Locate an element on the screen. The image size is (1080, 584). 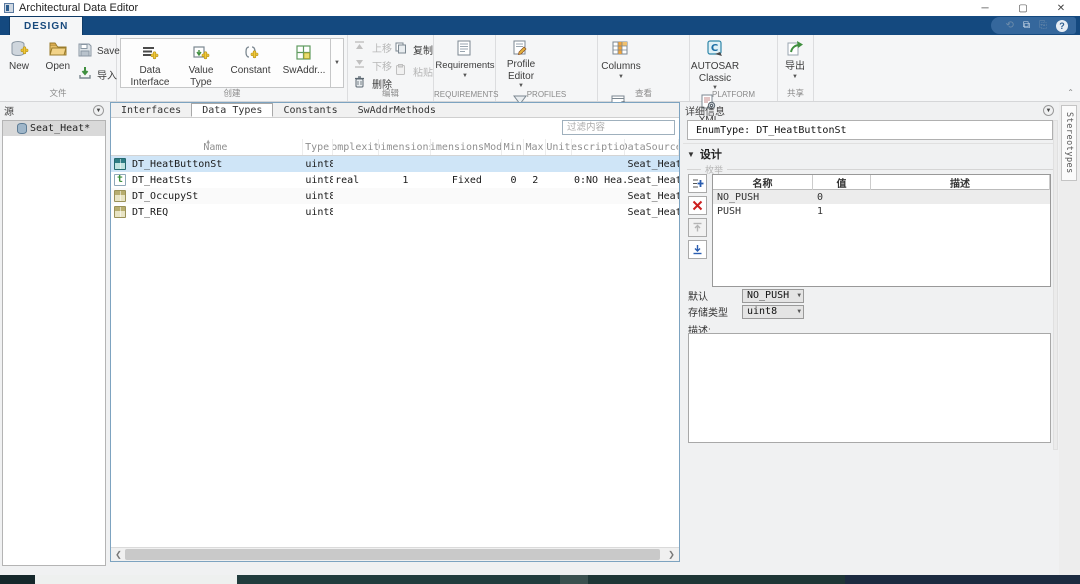
quick-access-toolbar: ⟲ ⧉ ⎘ ? is located at coordinates (1033, 25).